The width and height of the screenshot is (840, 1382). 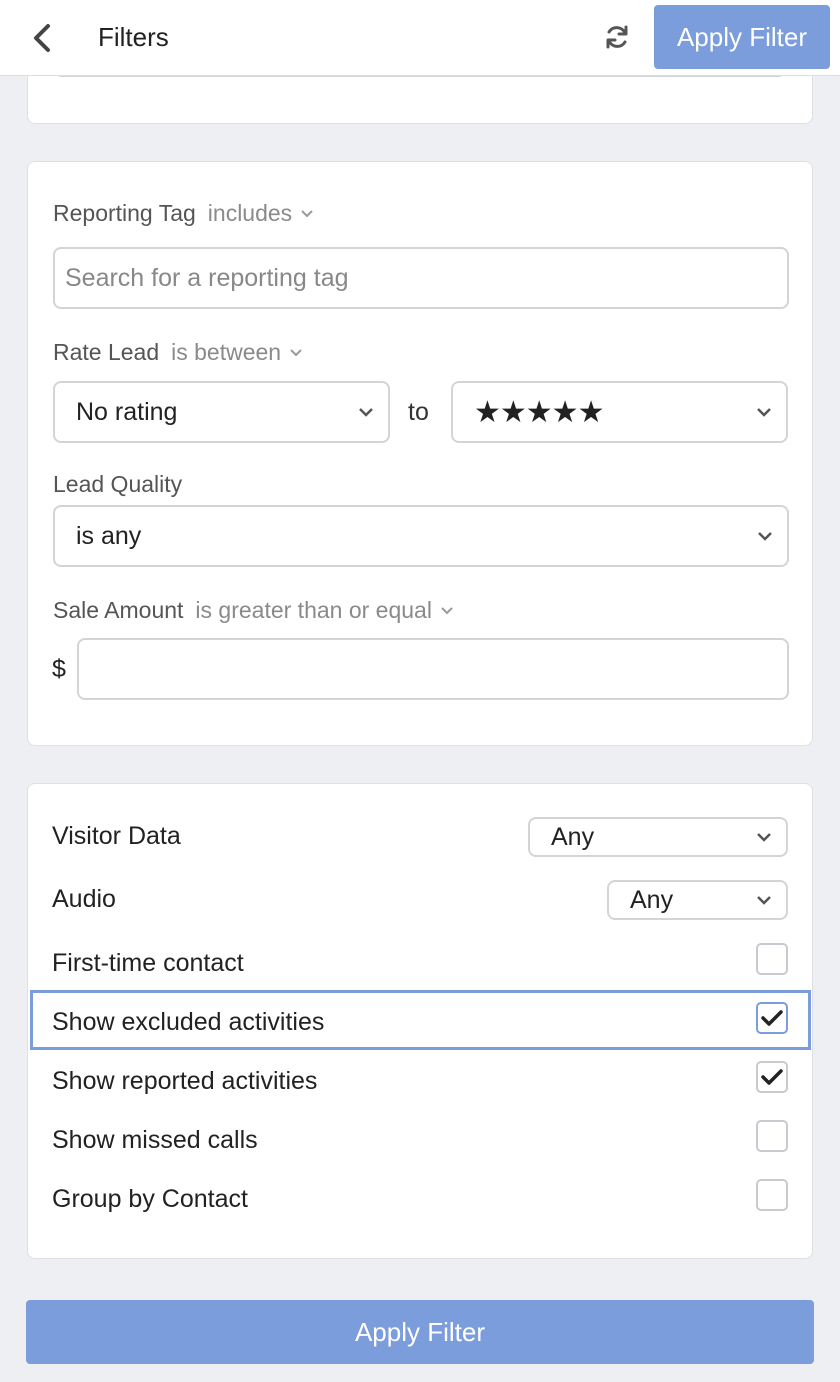 What do you see at coordinates (772, 959) in the screenshot?
I see `first-time-contact-checkbox` at bounding box center [772, 959].